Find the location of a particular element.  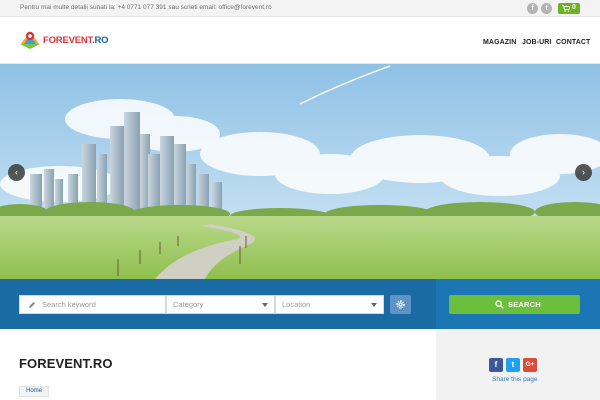

nav-job-uri: JOB-URI is located at coordinates (536, 42).